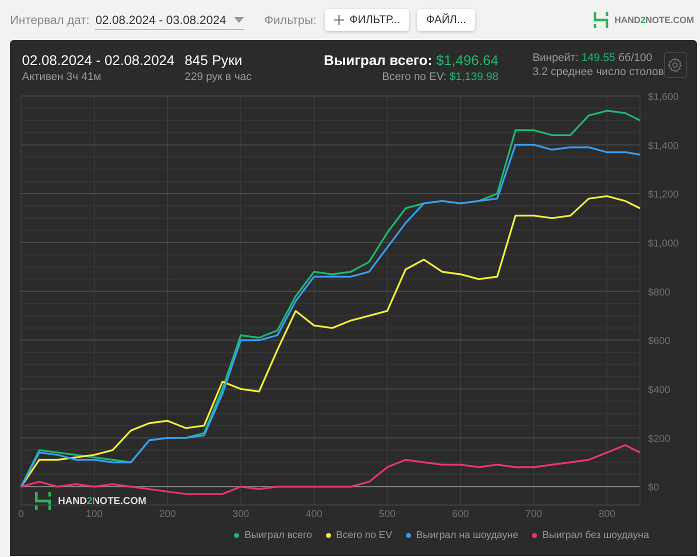 This screenshot has width=700, height=557. Describe the element at coordinates (21, 514) in the screenshot. I see `axis-label: 0` at that location.